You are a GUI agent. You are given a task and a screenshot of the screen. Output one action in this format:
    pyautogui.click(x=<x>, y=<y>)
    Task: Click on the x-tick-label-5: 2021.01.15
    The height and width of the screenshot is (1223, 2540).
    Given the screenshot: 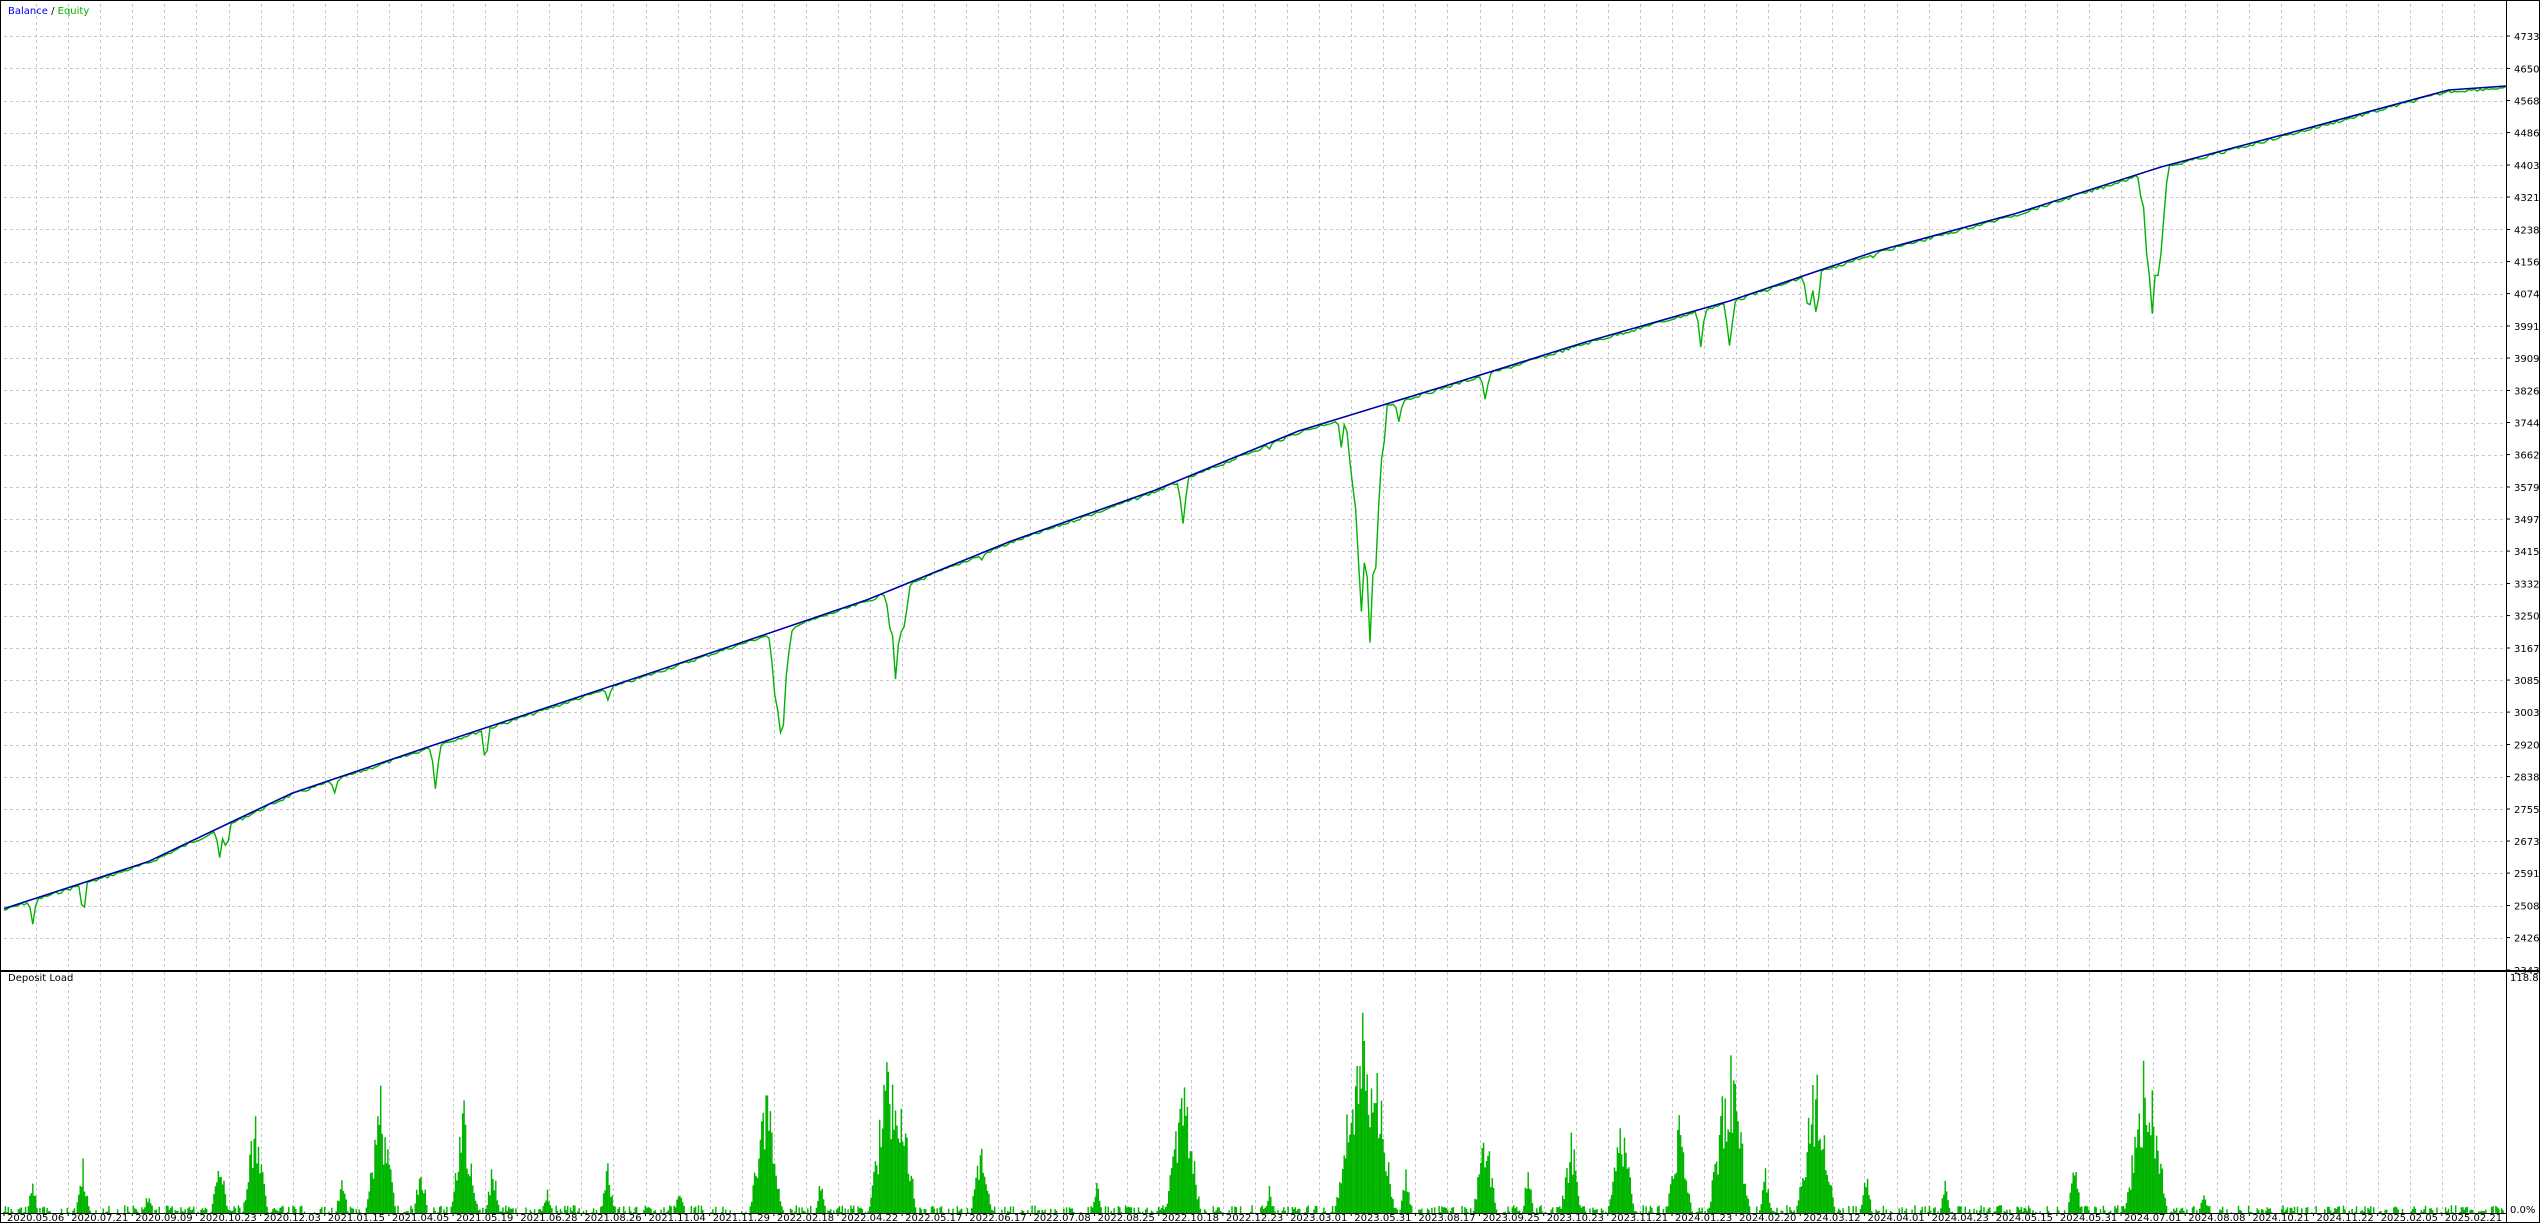 What is the action you would take?
    pyautogui.click(x=356, y=1218)
    